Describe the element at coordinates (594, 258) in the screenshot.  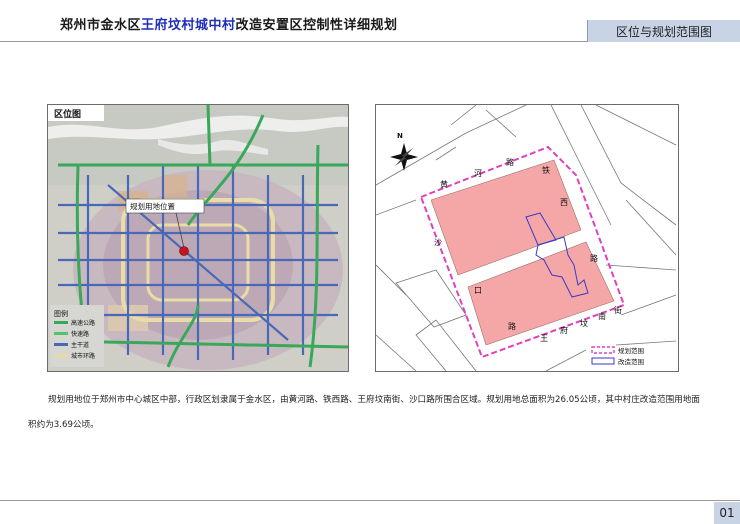
I see `road-tiexi-char-3: 路` at that location.